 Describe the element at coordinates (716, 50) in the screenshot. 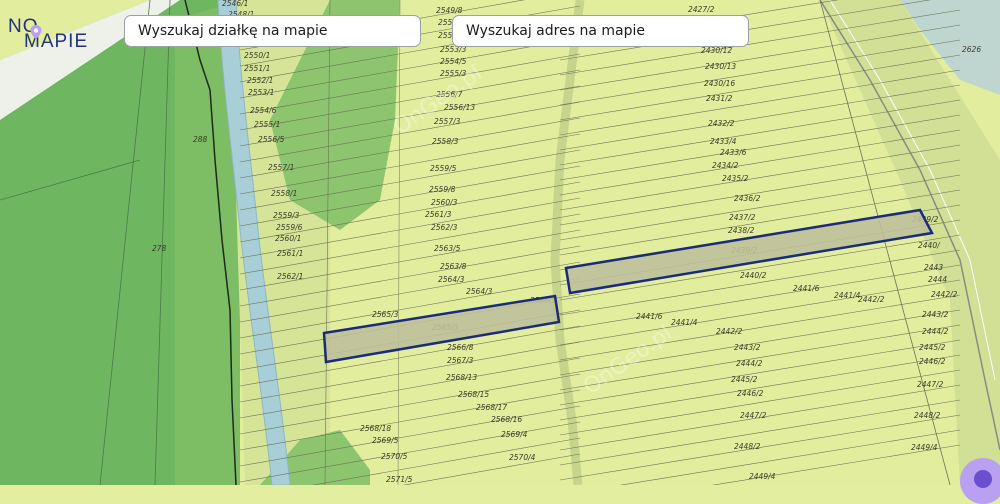

I see `parcel-label: 2430/12` at that location.